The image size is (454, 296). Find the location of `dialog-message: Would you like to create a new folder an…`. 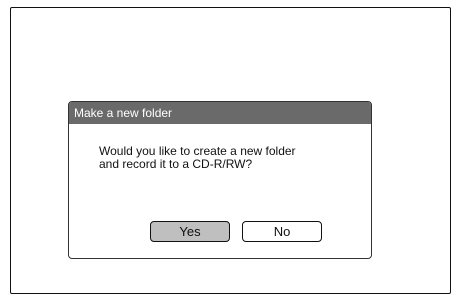

dialog-message: Would you like to create a new folder an… is located at coordinates (229, 158).